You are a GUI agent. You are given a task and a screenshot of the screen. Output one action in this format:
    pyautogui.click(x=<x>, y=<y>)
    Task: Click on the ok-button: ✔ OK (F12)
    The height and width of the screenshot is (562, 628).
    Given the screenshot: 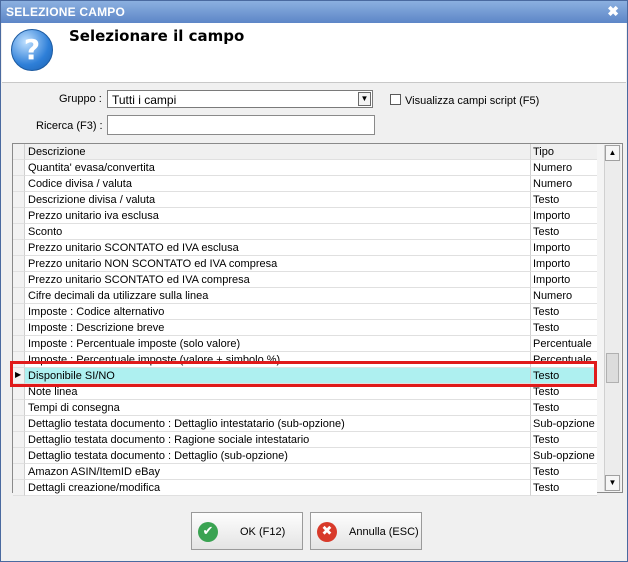 What is the action you would take?
    pyautogui.click(x=247, y=531)
    